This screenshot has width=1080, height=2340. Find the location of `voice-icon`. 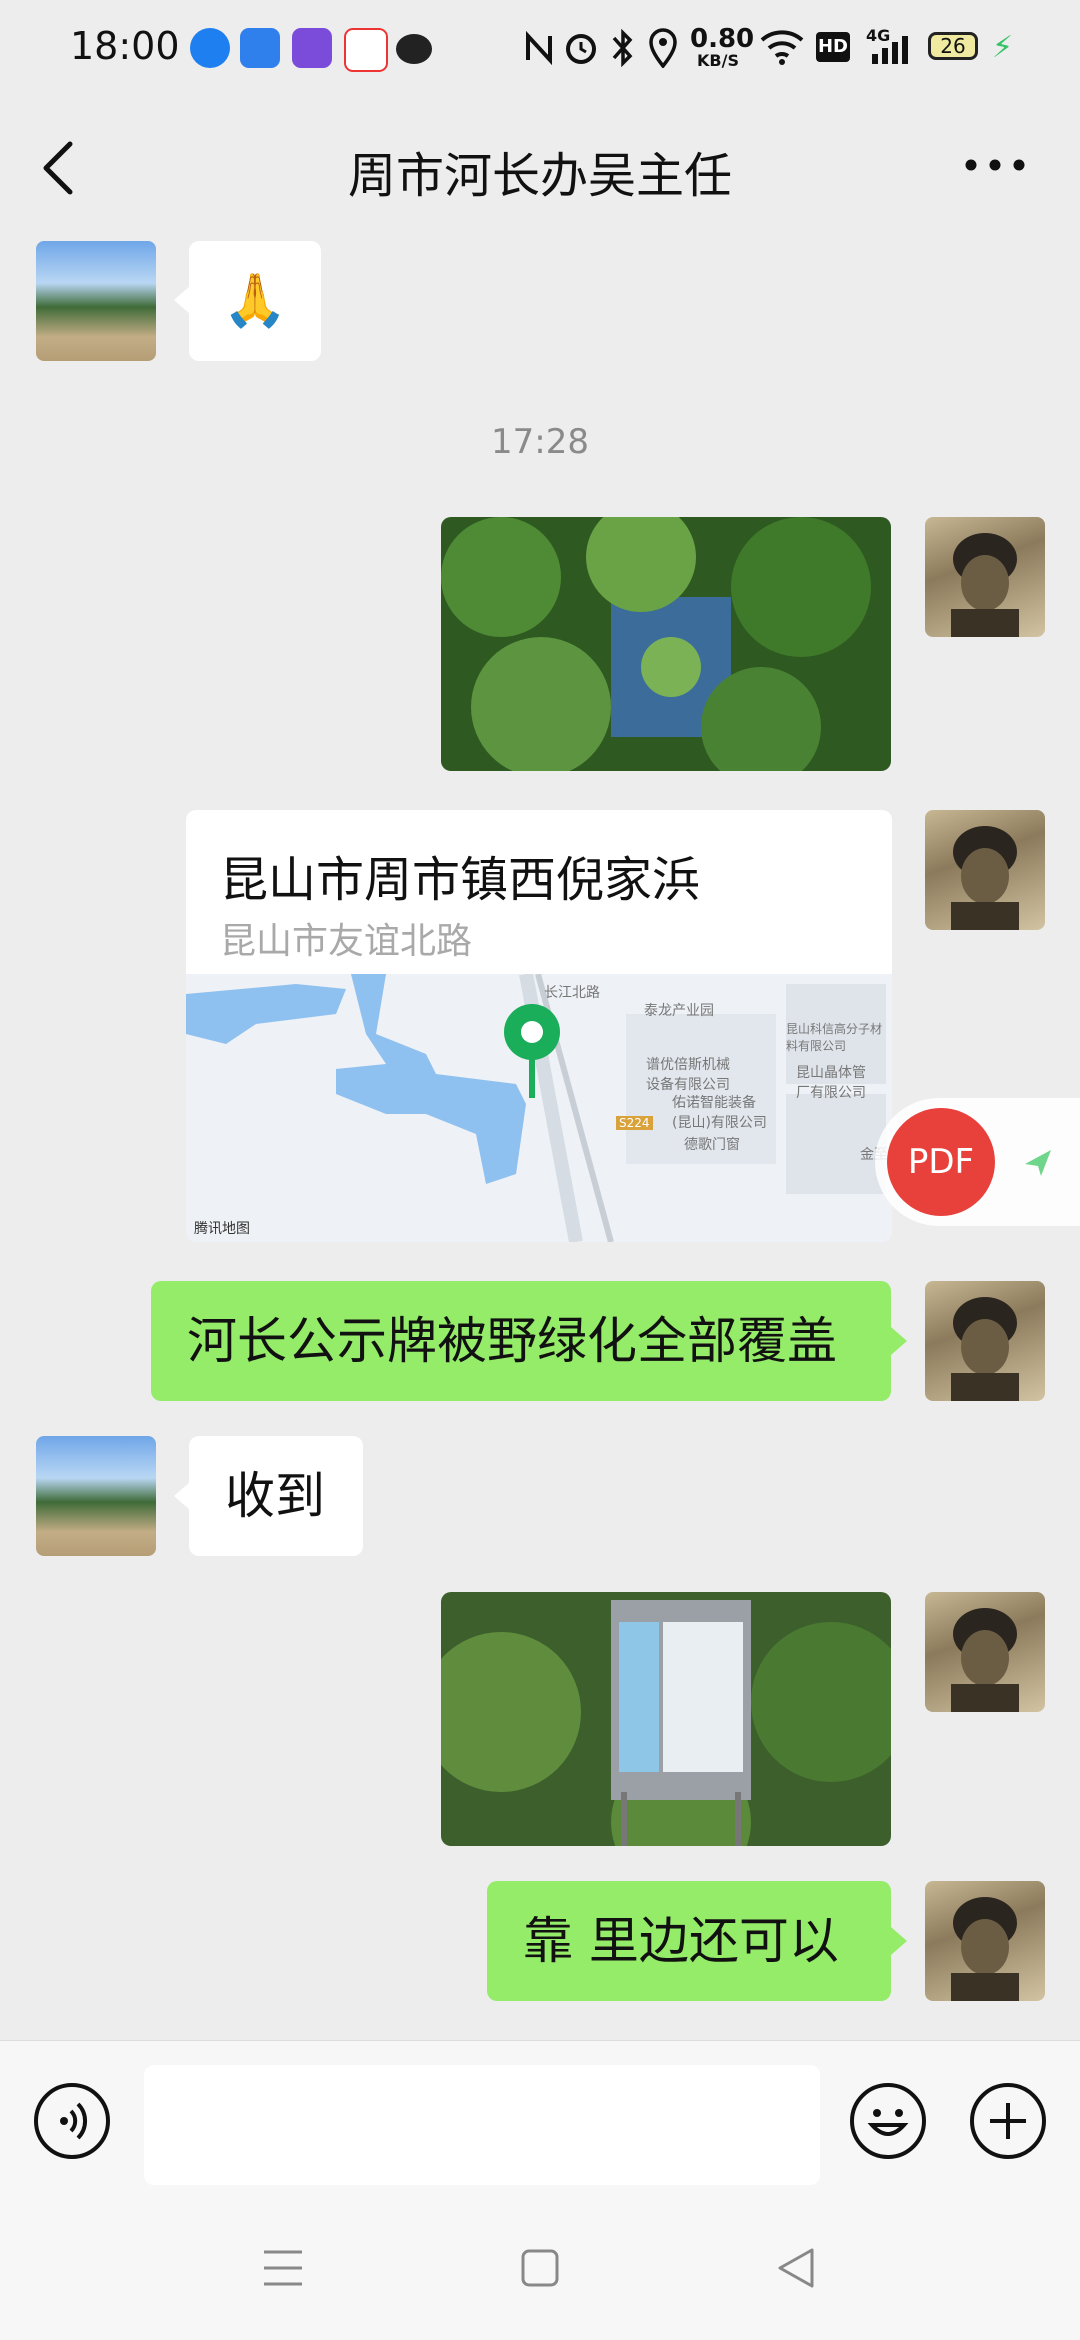

voice-icon is located at coordinates (74, 2121).